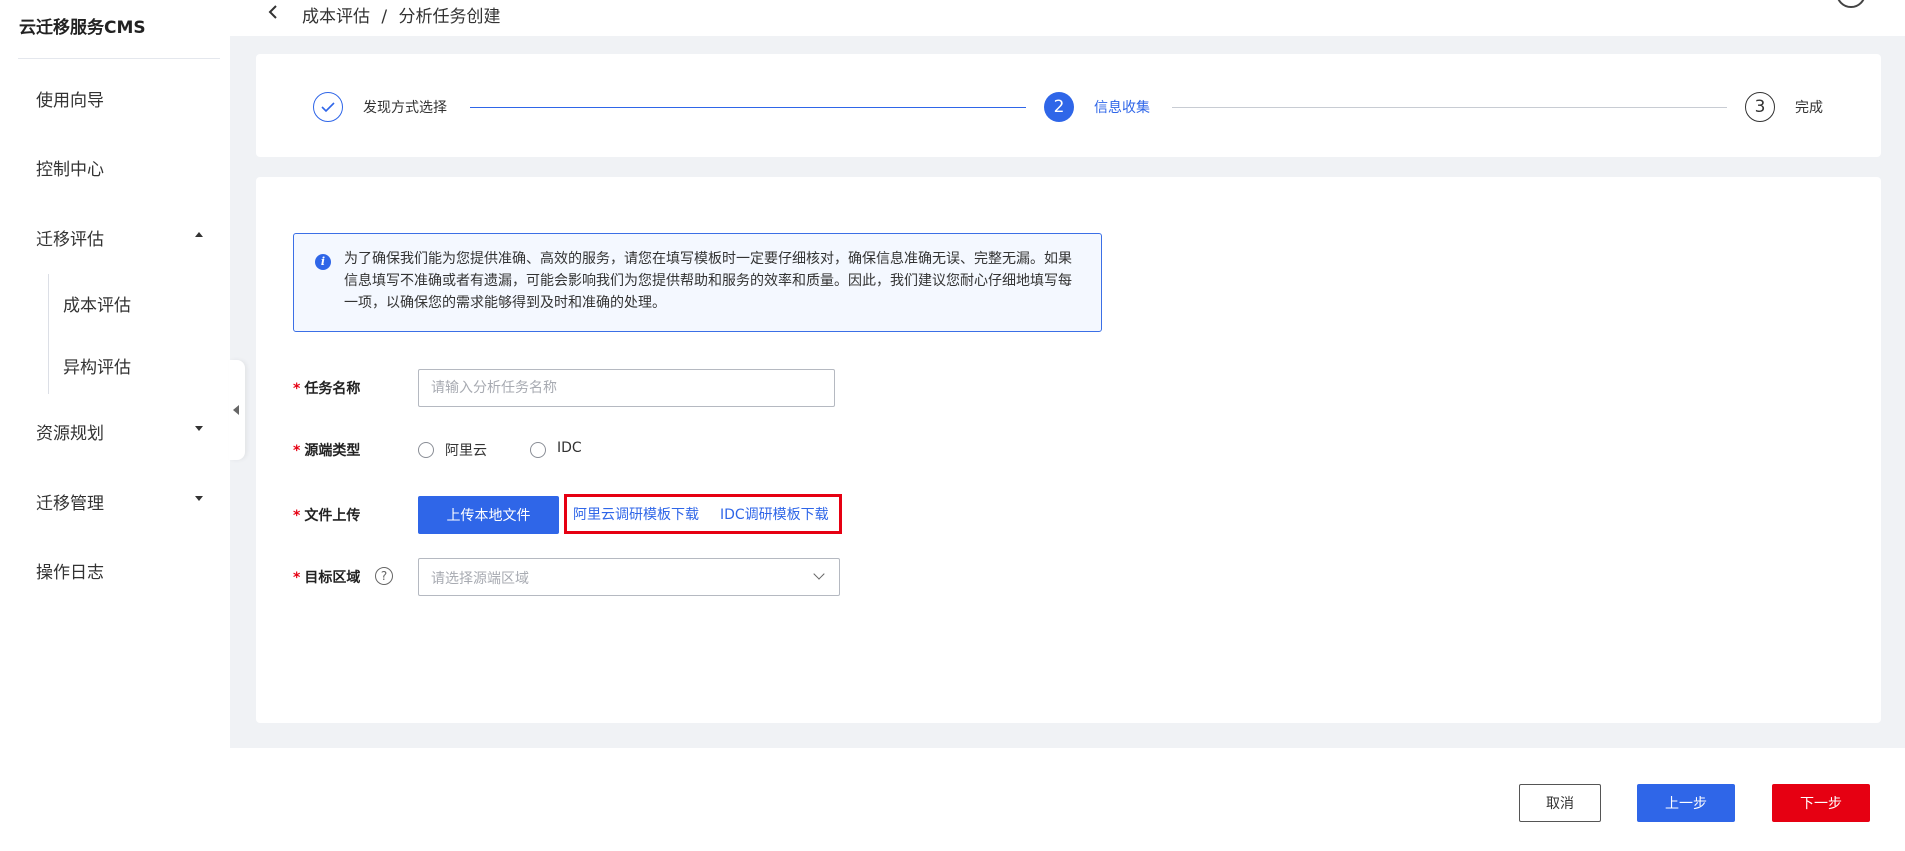 The width and height of the screenshot is (1905, 851). Describe the element at coordinates (1059, 107) in the screenshot. I see `step-2-indicator: 2` at that location.